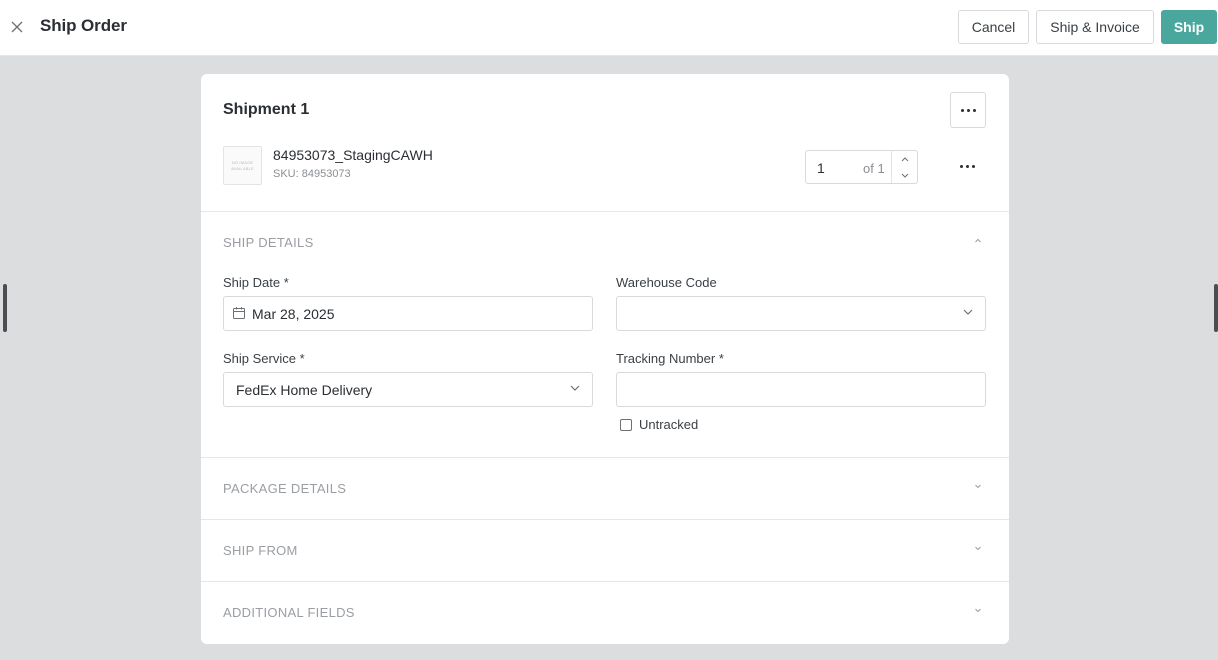  What do you see at coordinates (993, 27) in the screenshot?
I see `cancel-button: Cancel` at bounding box center [993, 27].